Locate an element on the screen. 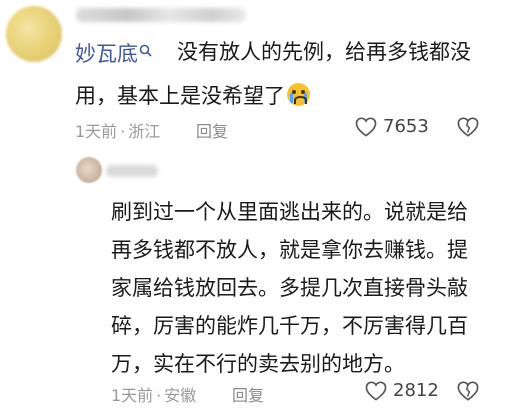  like-count: 7653 is located at coordinates (406, 126).